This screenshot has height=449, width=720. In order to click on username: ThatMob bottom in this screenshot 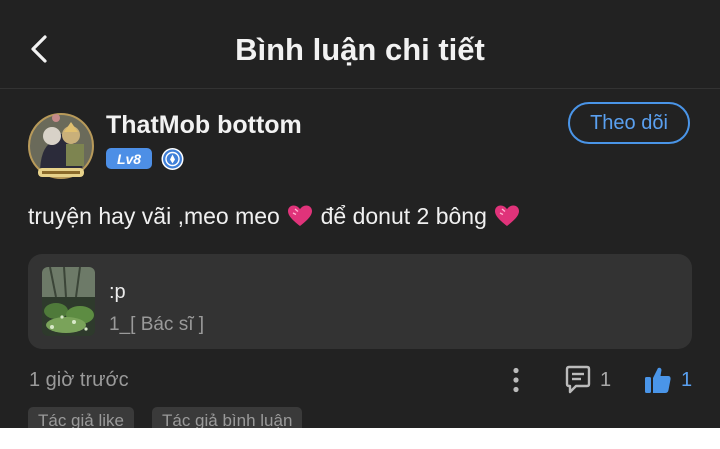, I will do `click(204, 125)`.